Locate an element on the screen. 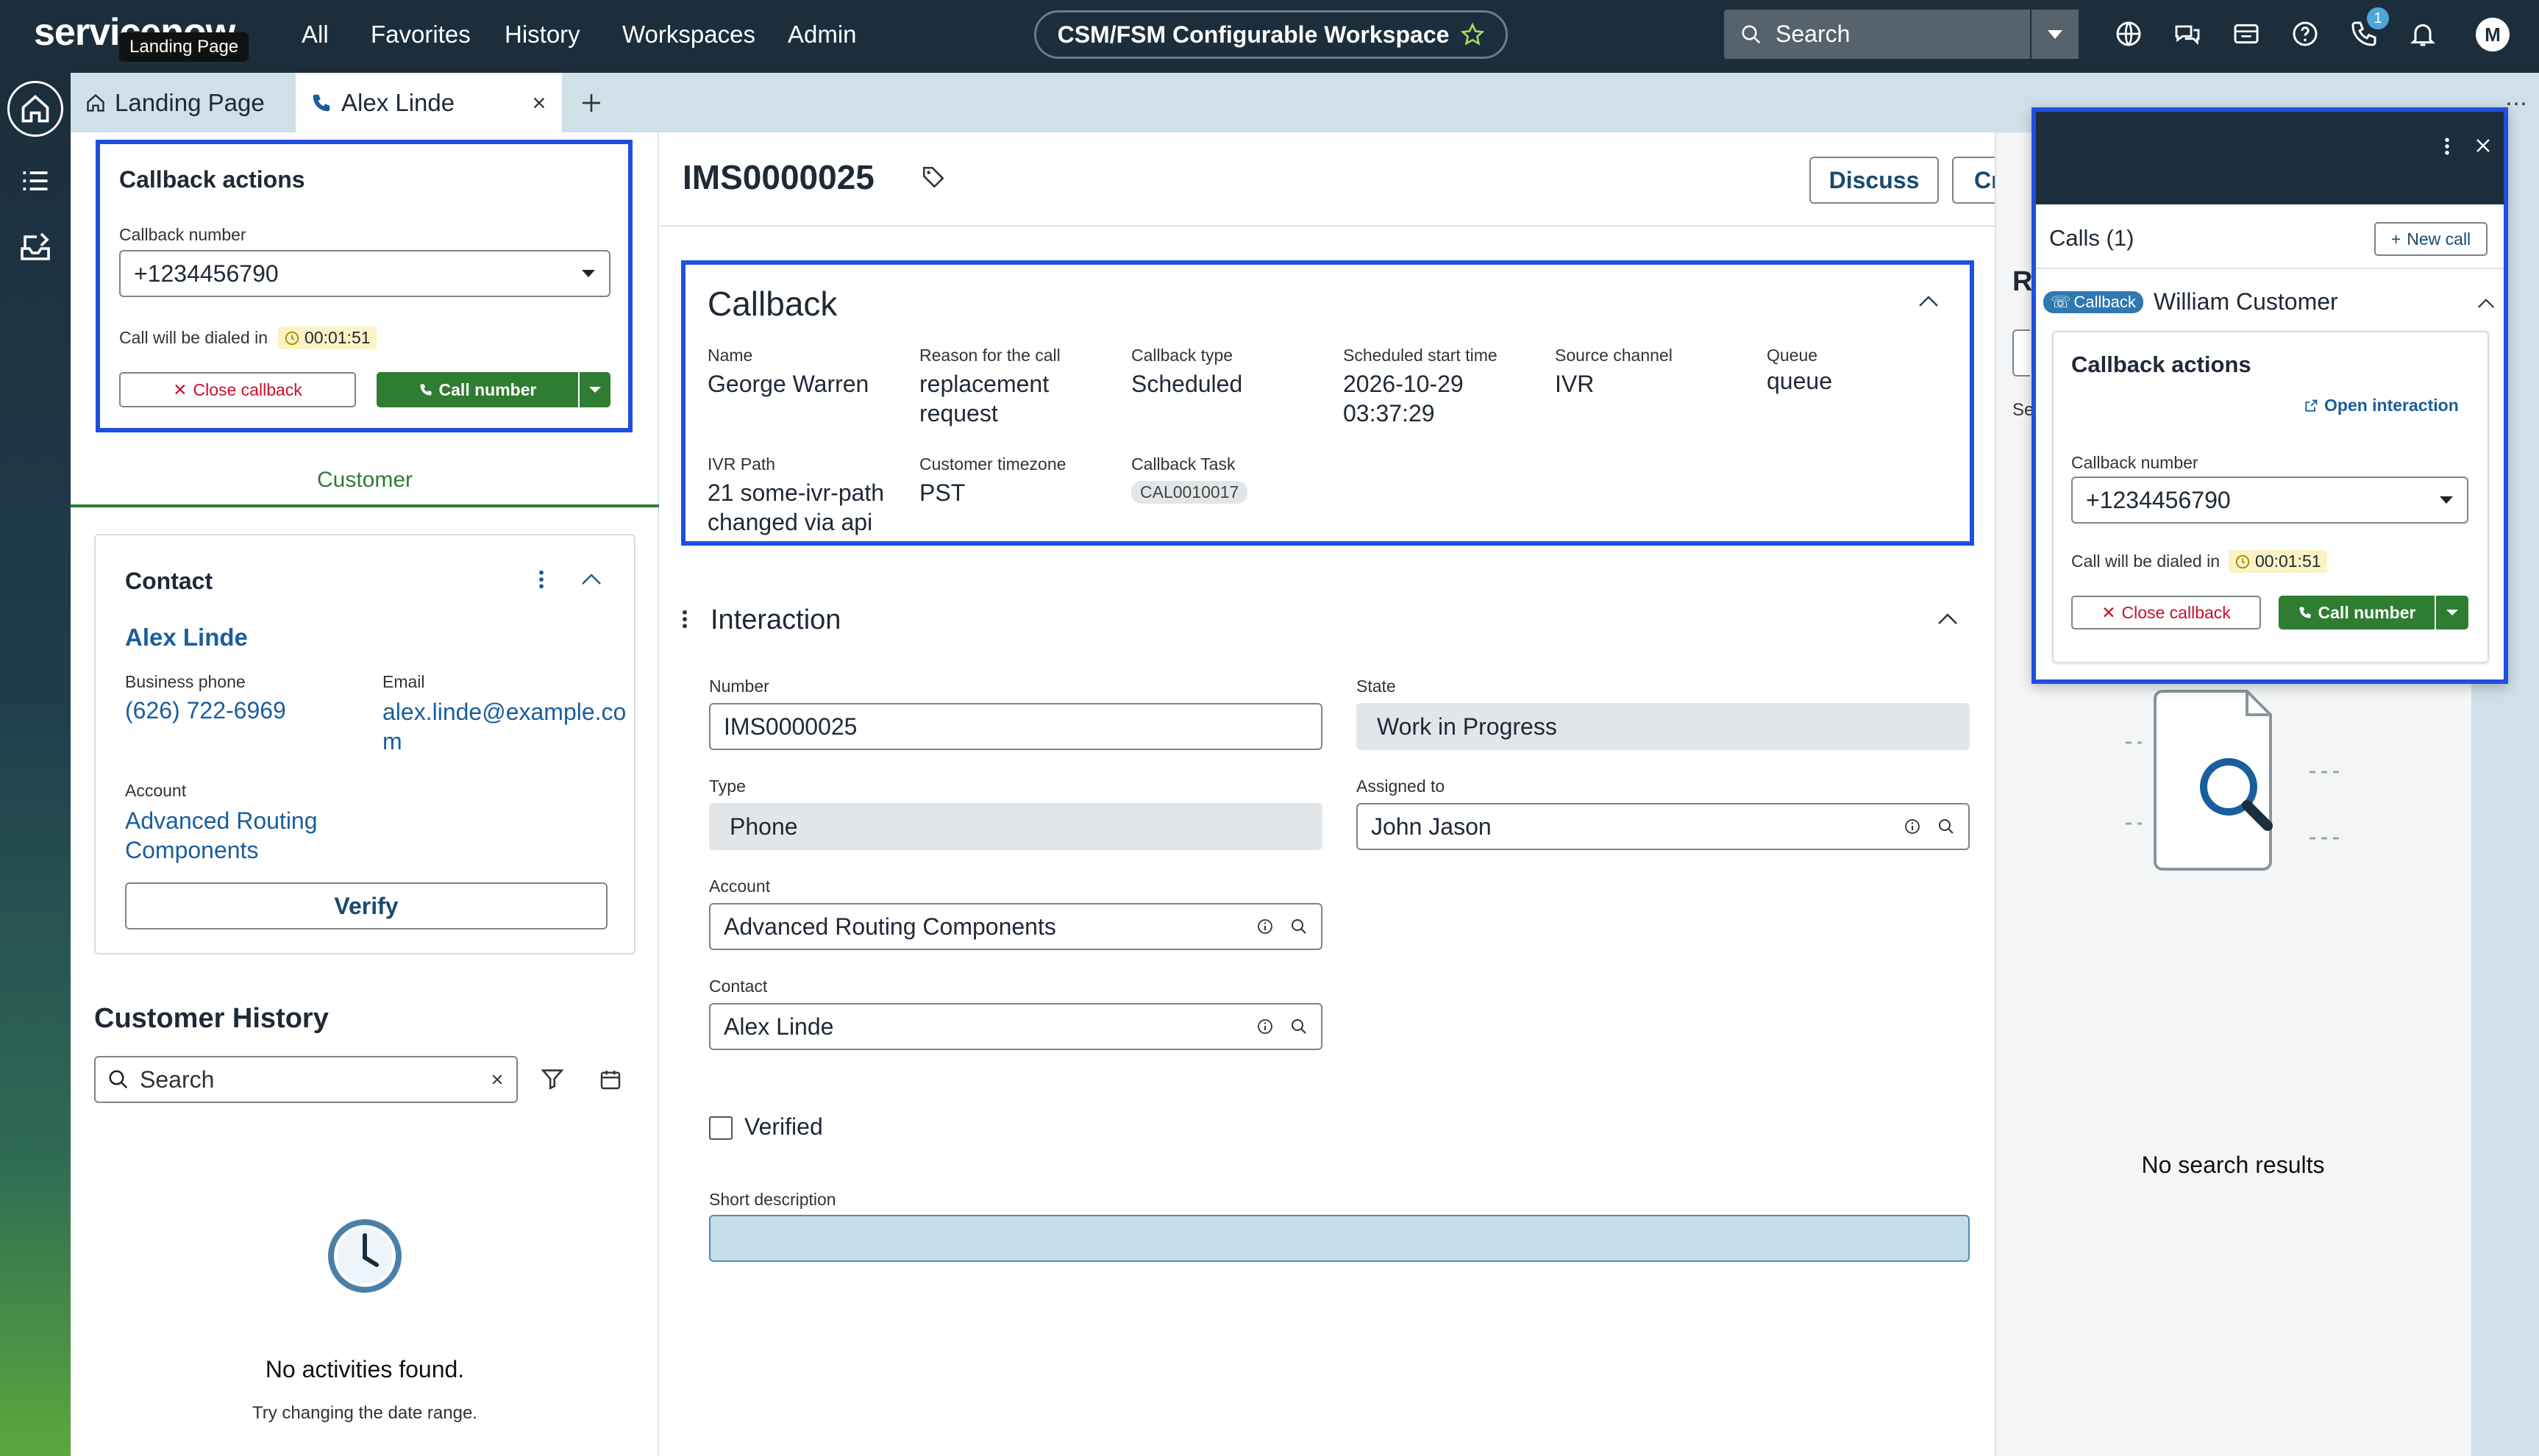 This screenshot has width=2539, height=1456. nav-history: History is located at coordinates (542, 35).